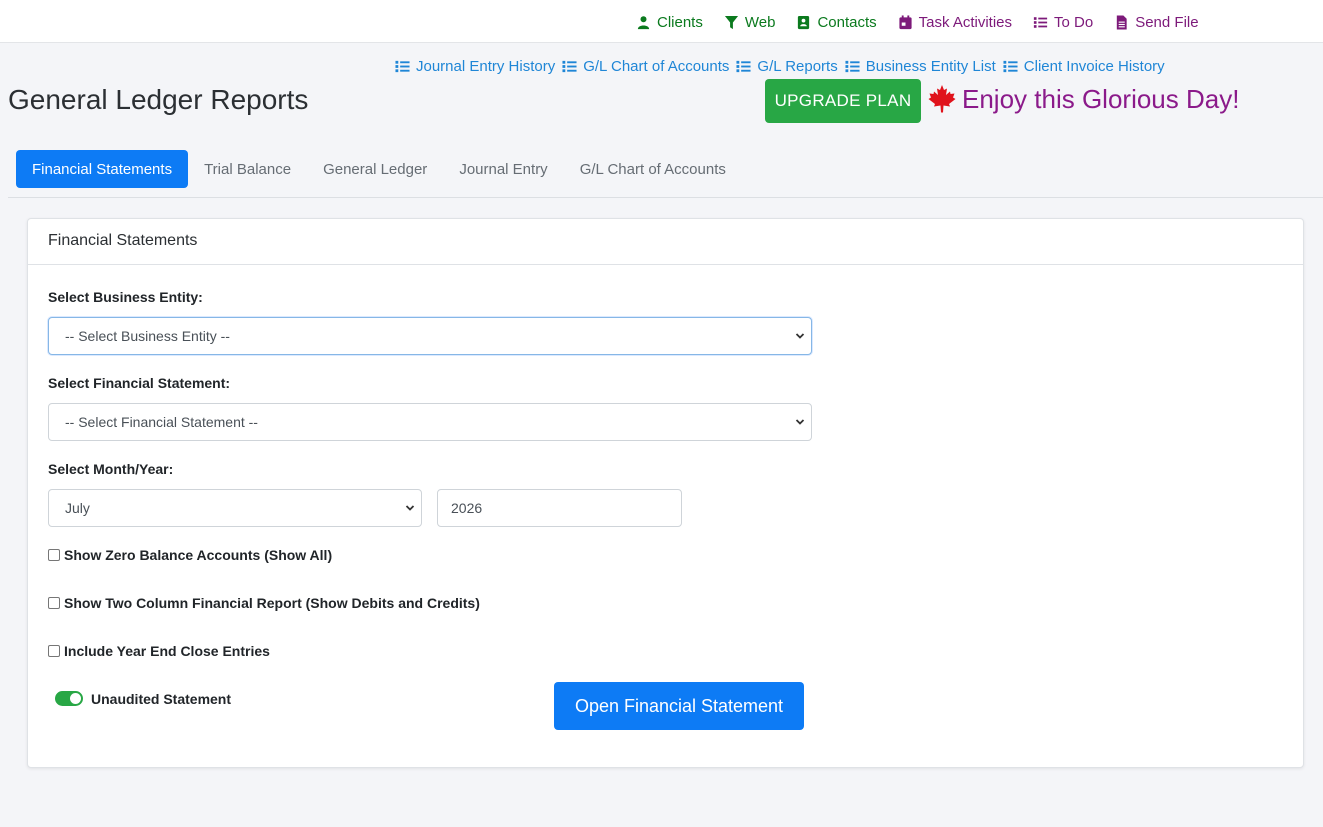 This screenshot has width=1323, height=827. Describe the element at coordinates (653, 169) in the screenshot. I see `tab-gl-chart-of-accounts: G/L Chart of Accounts` at that location.